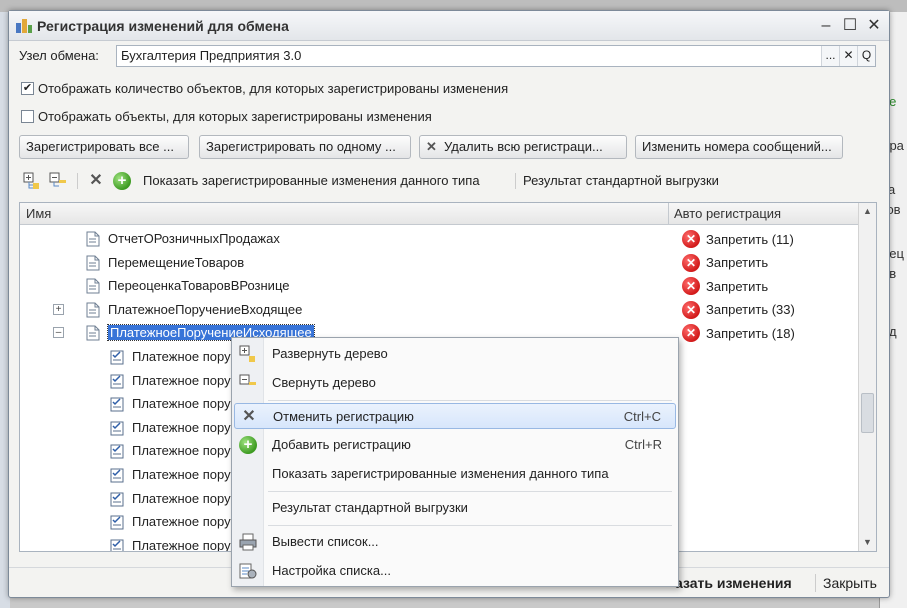 Image resolution: width=907 pixels, height=608 pixels. I want to click on menu-item-label: Свернуть дерево, so click(324, 382).